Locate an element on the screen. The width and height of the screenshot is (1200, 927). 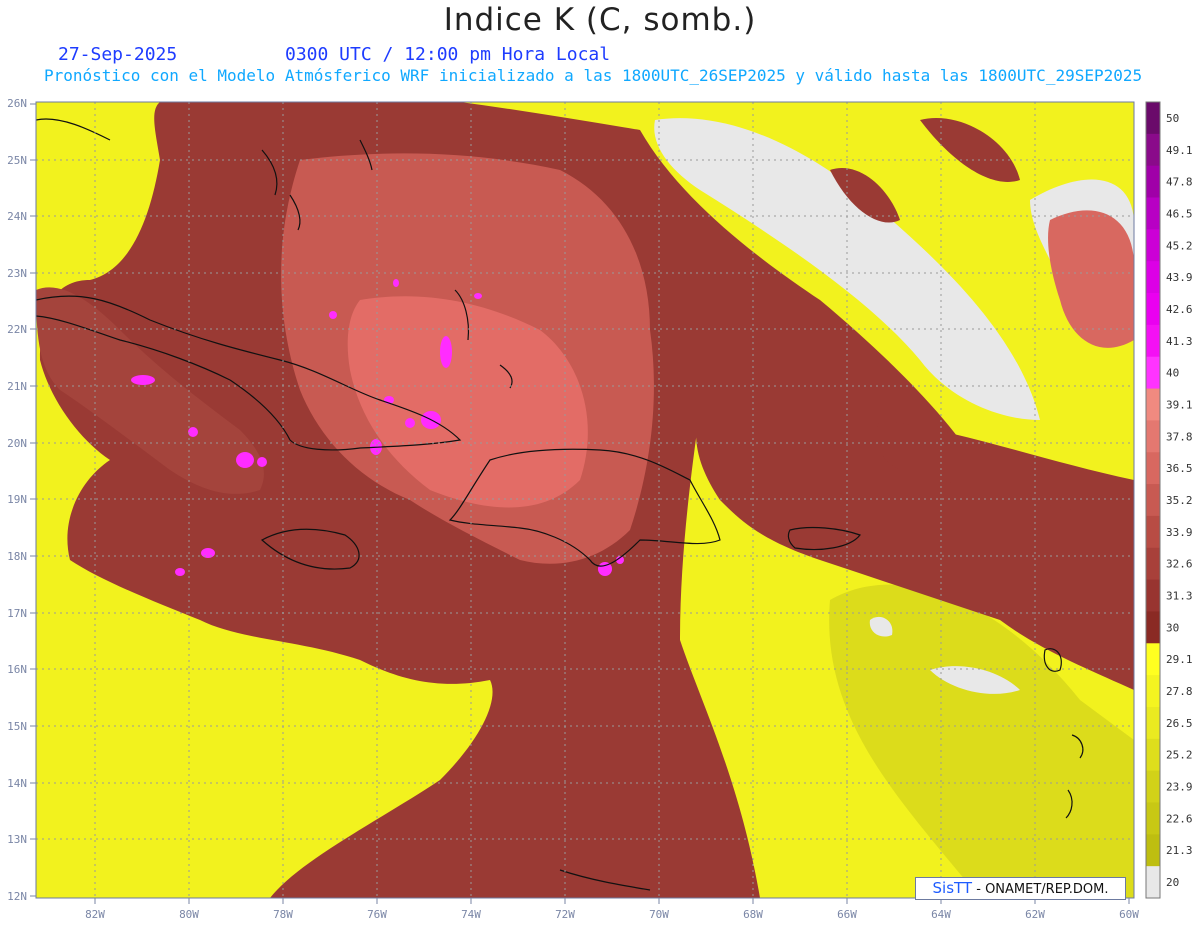
lat-label: 18N is located at coordinates (17, 556).